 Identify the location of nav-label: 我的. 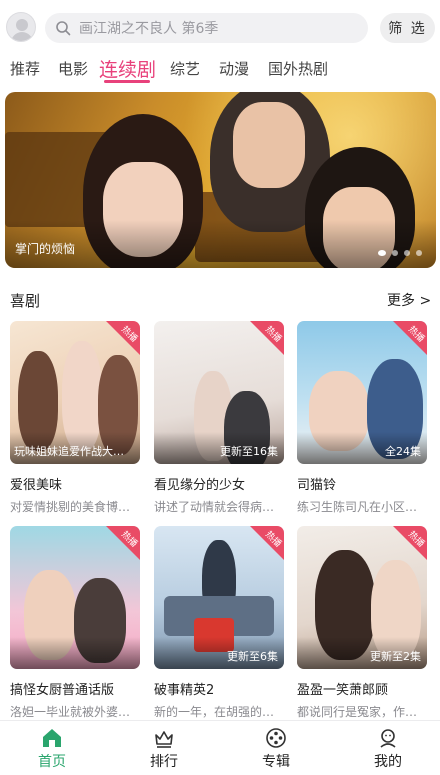
(388, 762).